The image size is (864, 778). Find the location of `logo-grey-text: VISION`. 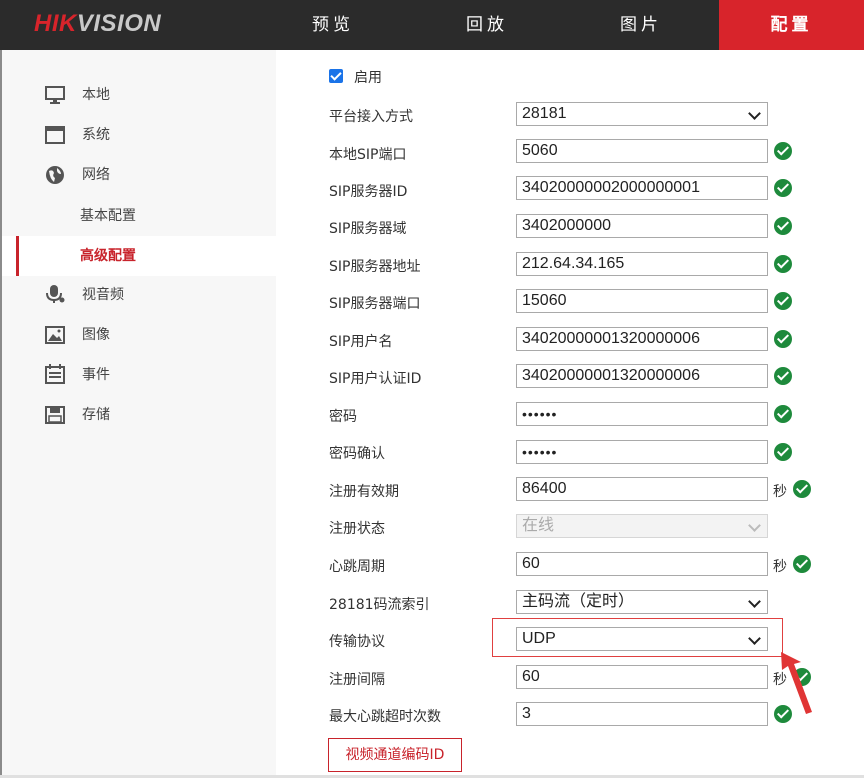

logo-grey-text: VISION is located at coordinates (119, 23).